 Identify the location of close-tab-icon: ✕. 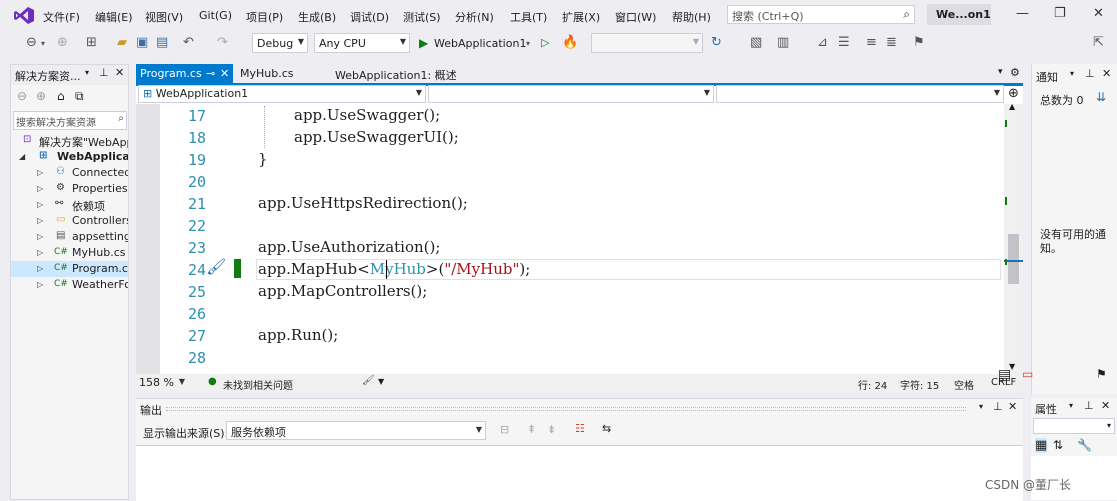
(224, 73).